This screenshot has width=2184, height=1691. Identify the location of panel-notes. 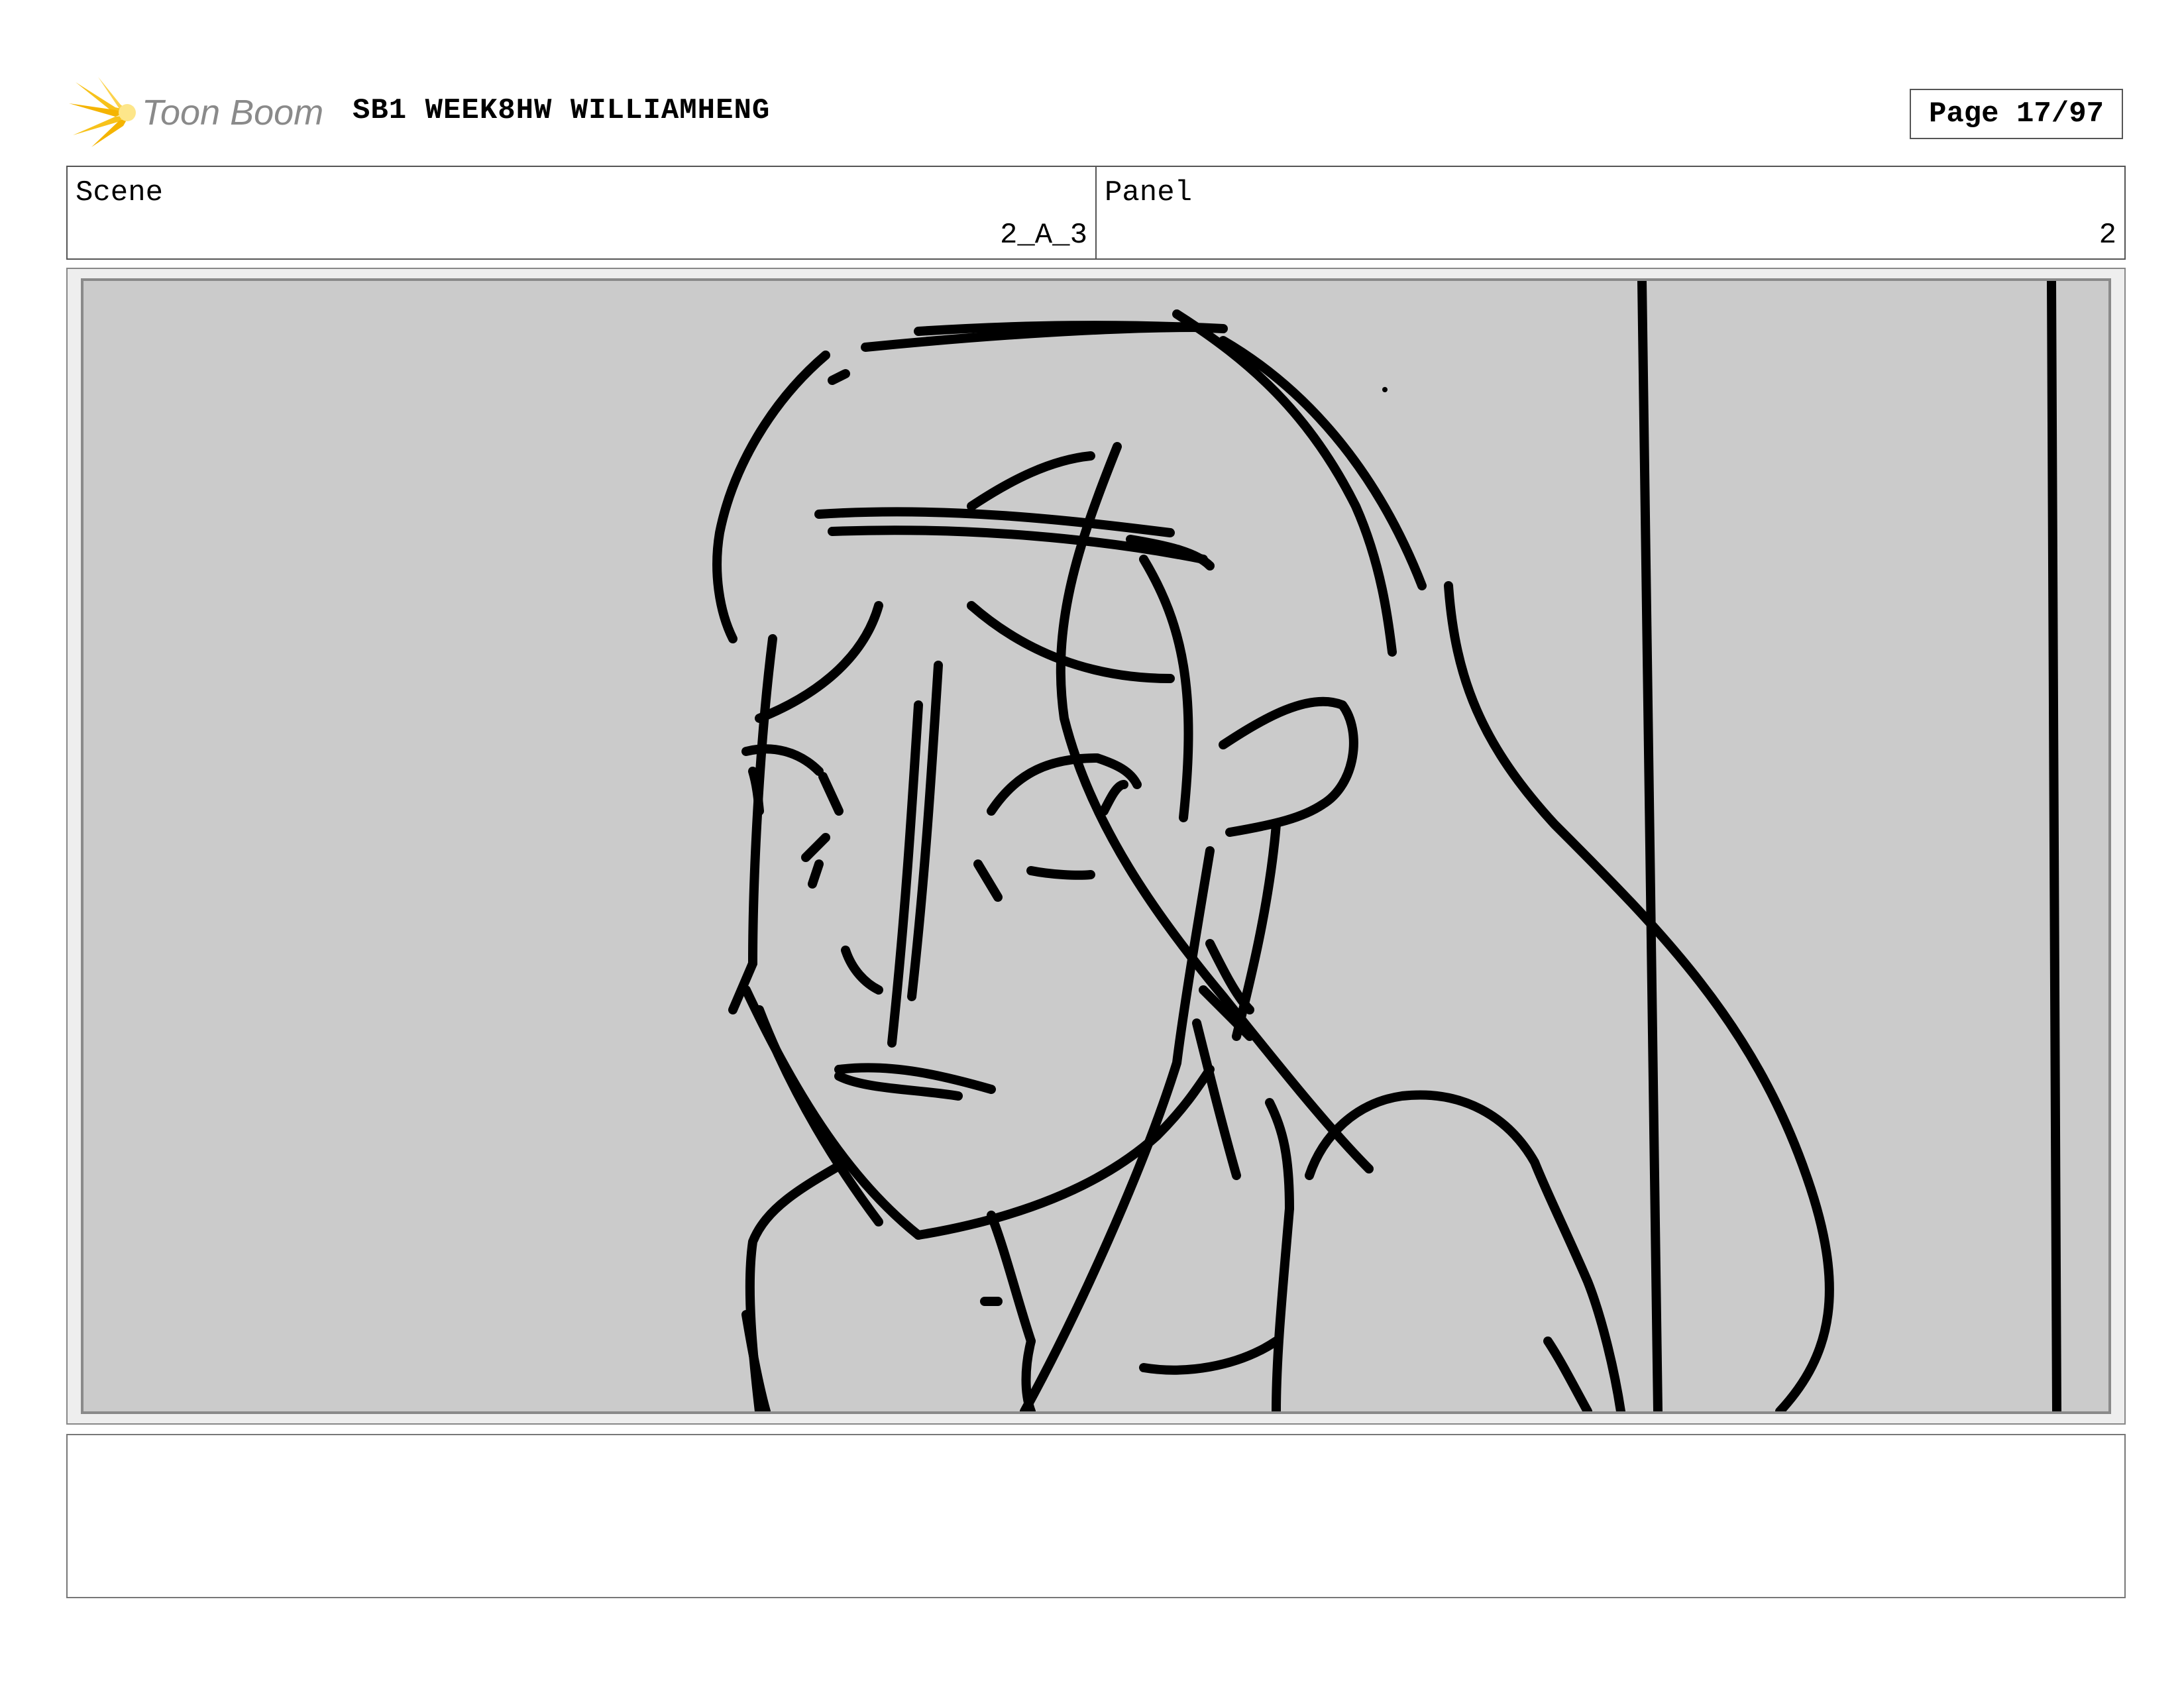
(1096, 1516).